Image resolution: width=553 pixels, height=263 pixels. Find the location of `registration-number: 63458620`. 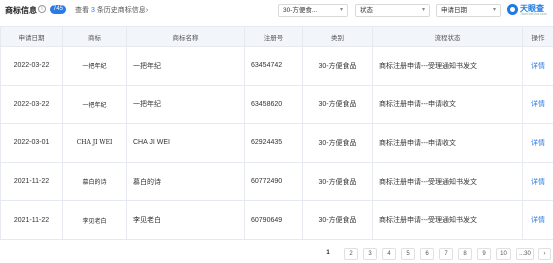

registration-number: 63458620 is located at coordinates (273, 104).